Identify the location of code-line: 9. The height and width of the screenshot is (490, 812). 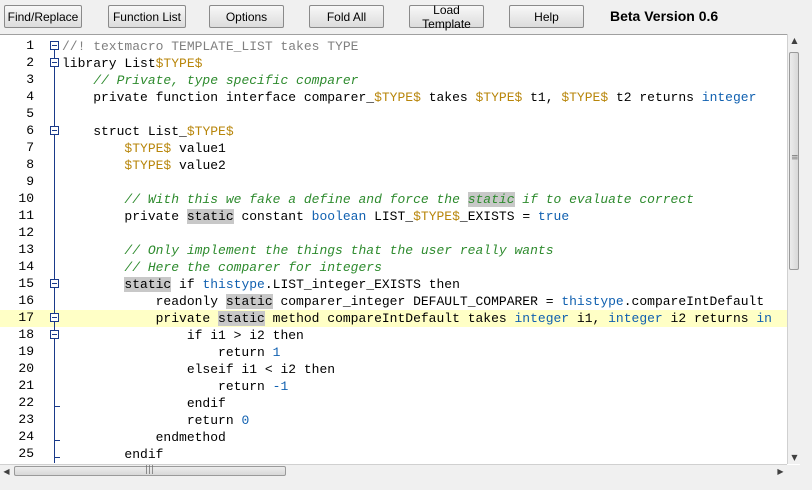
(394, 182).